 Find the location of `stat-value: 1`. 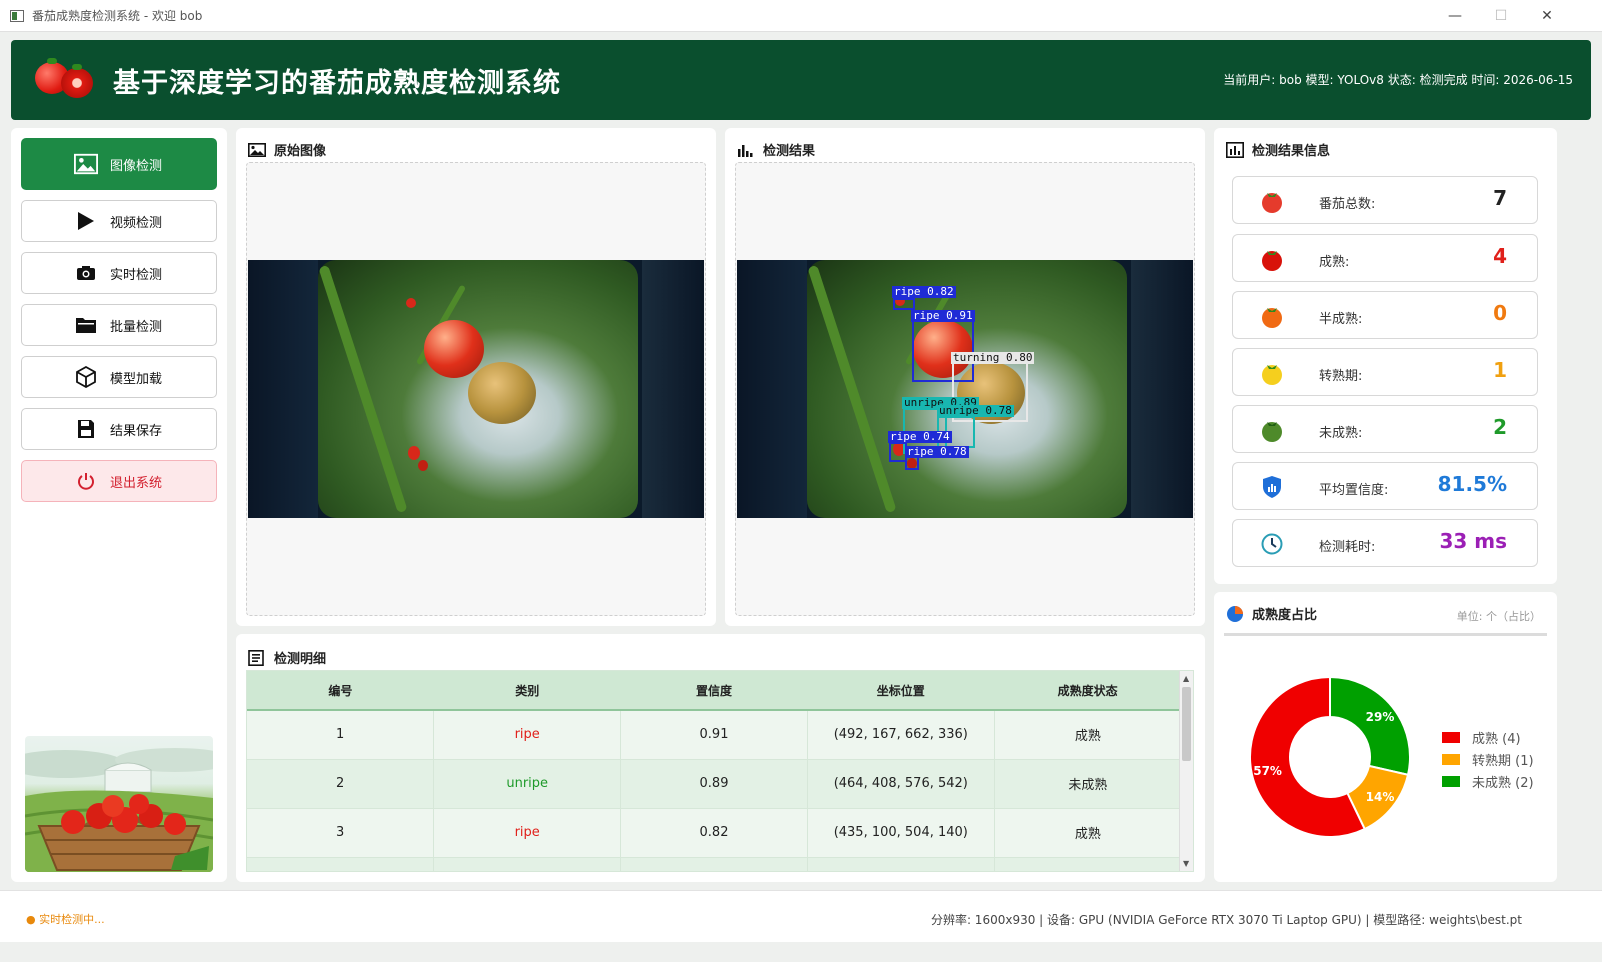

stat-value: 1 is located at coordinates (1500, 370).